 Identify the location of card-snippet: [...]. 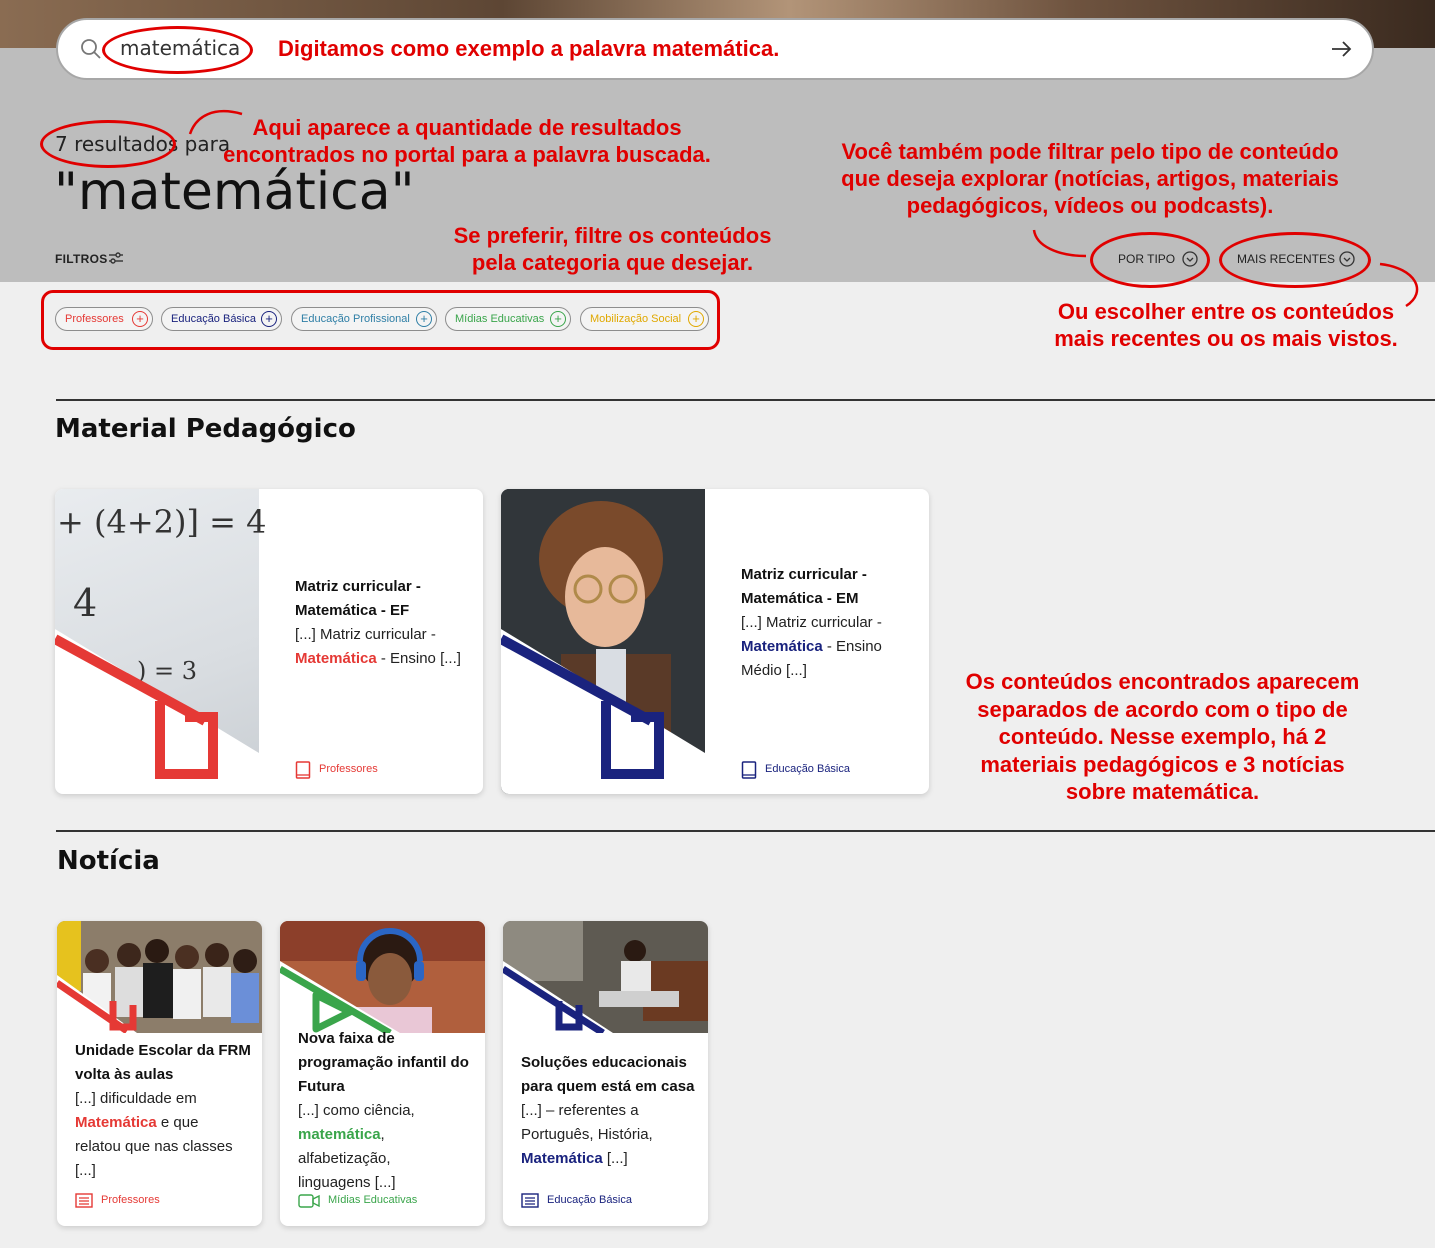
(85, 1170).